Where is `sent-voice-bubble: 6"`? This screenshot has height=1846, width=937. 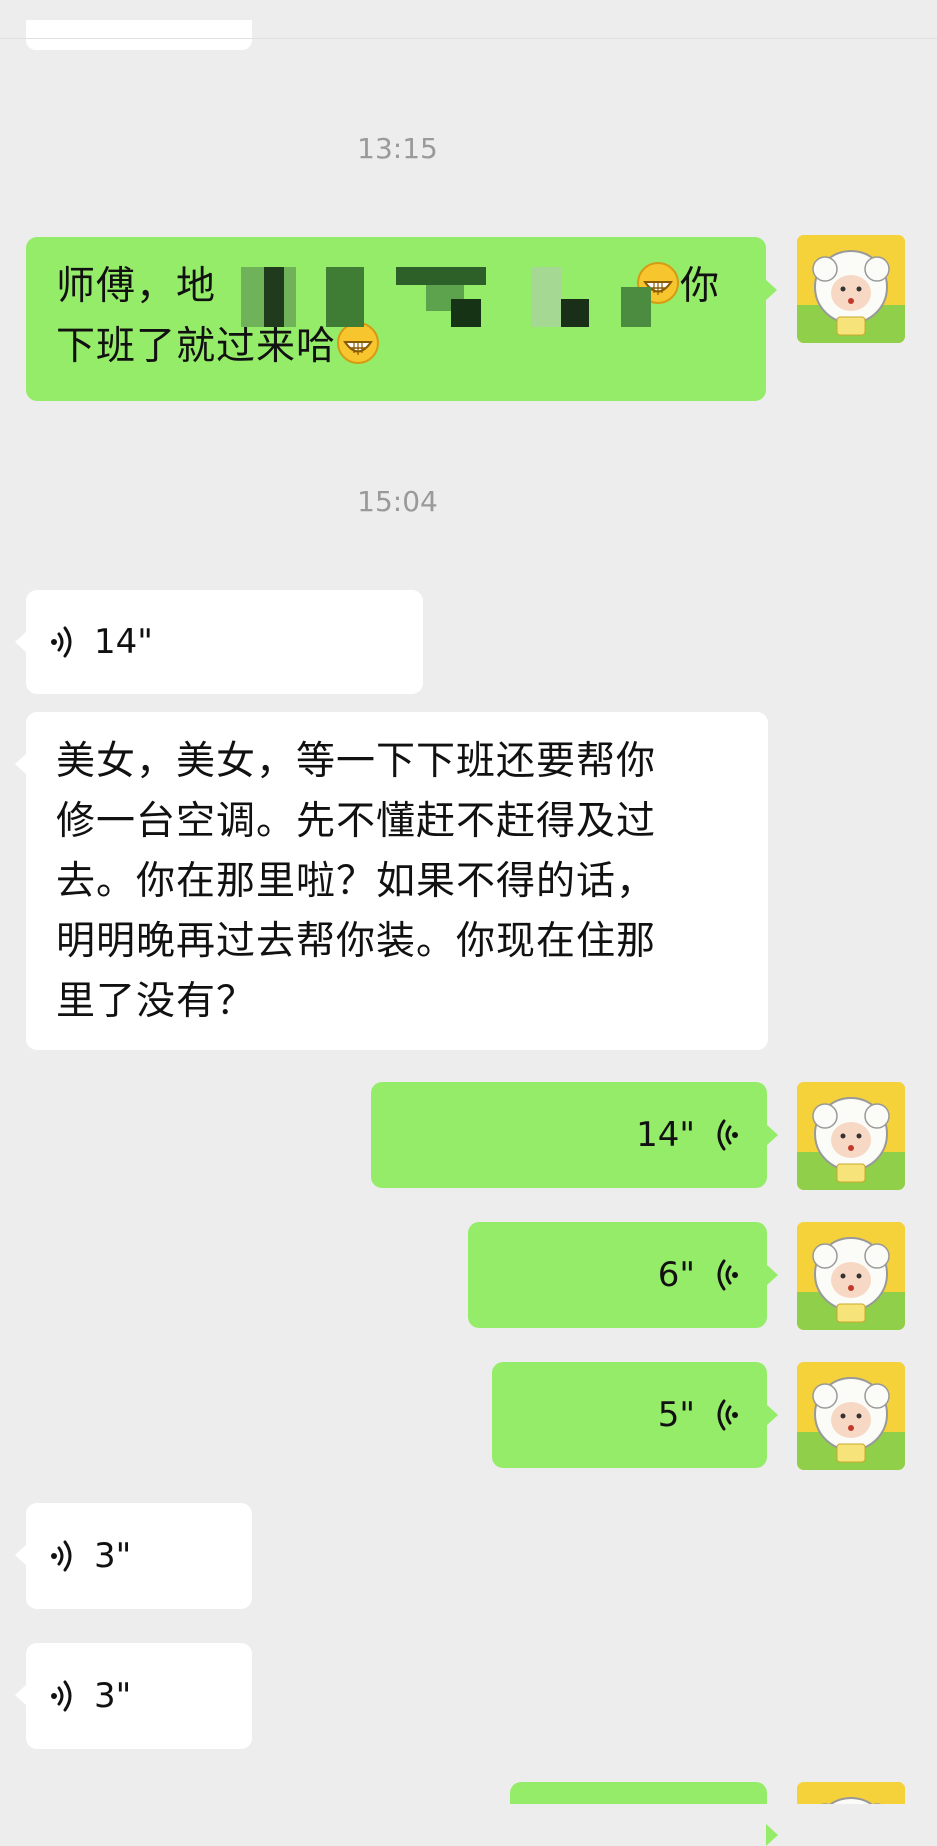
sent-voice-bubble: 6" is located at coordinates (623, 1275).